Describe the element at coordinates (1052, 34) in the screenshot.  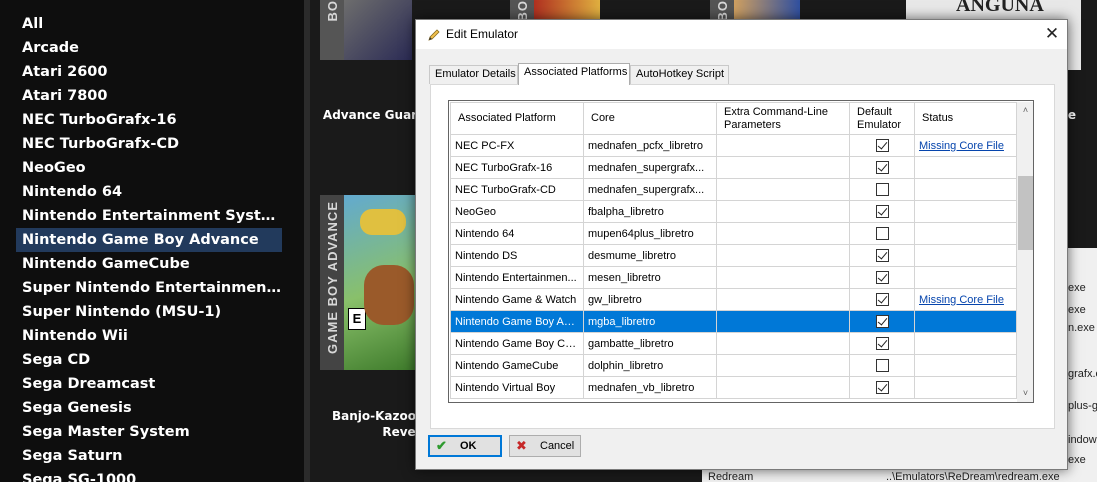
I see `close-button: ✕` at that location.